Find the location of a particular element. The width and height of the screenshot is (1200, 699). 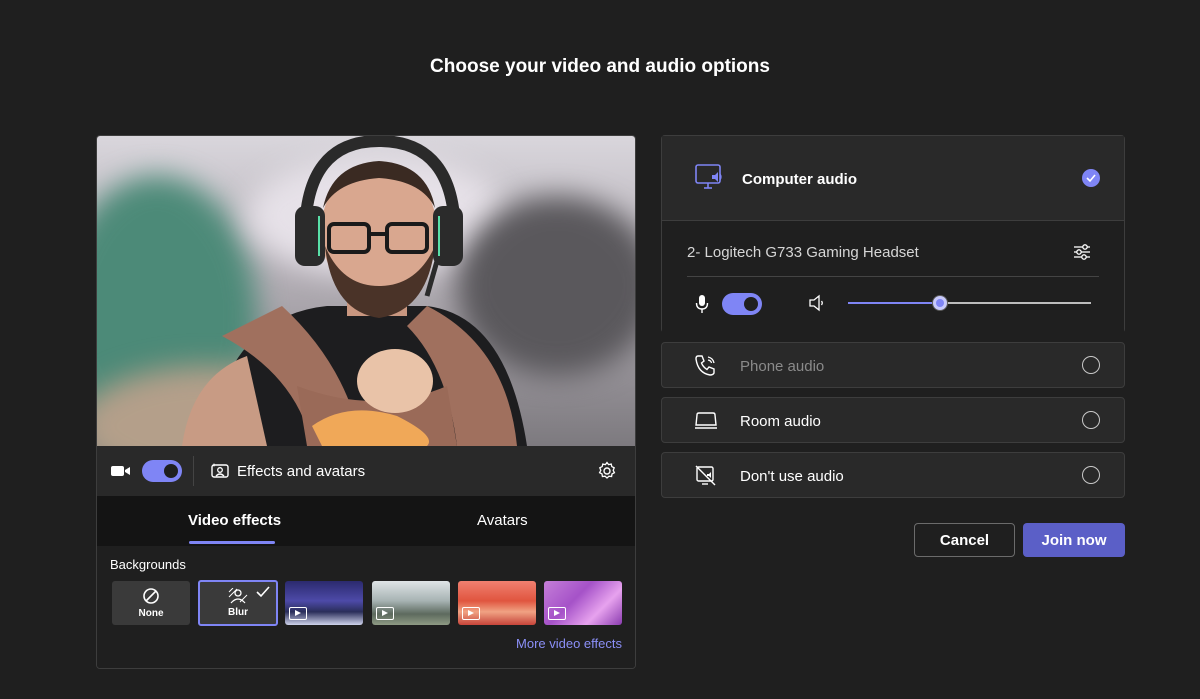

more-video-effects-link: More video effects is located at coordinates (569, 643).